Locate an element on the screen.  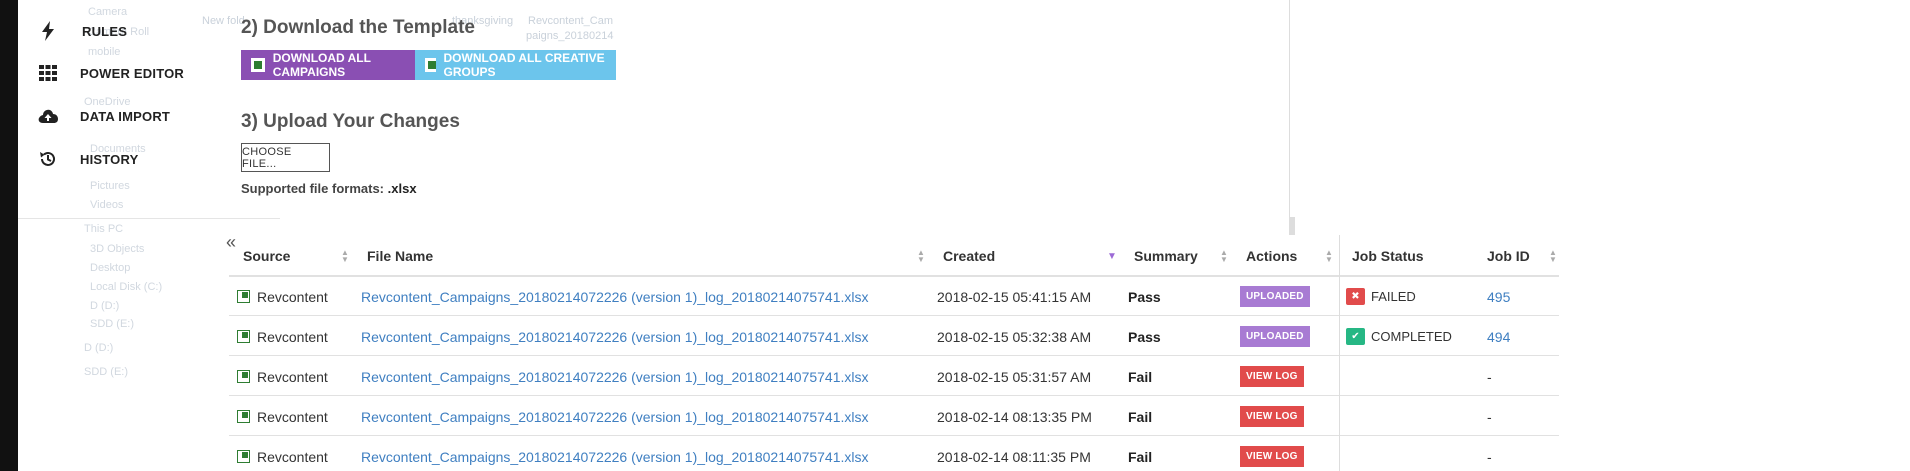
sidebar-item-label: HISTORY is located at coordinates (109, 159).